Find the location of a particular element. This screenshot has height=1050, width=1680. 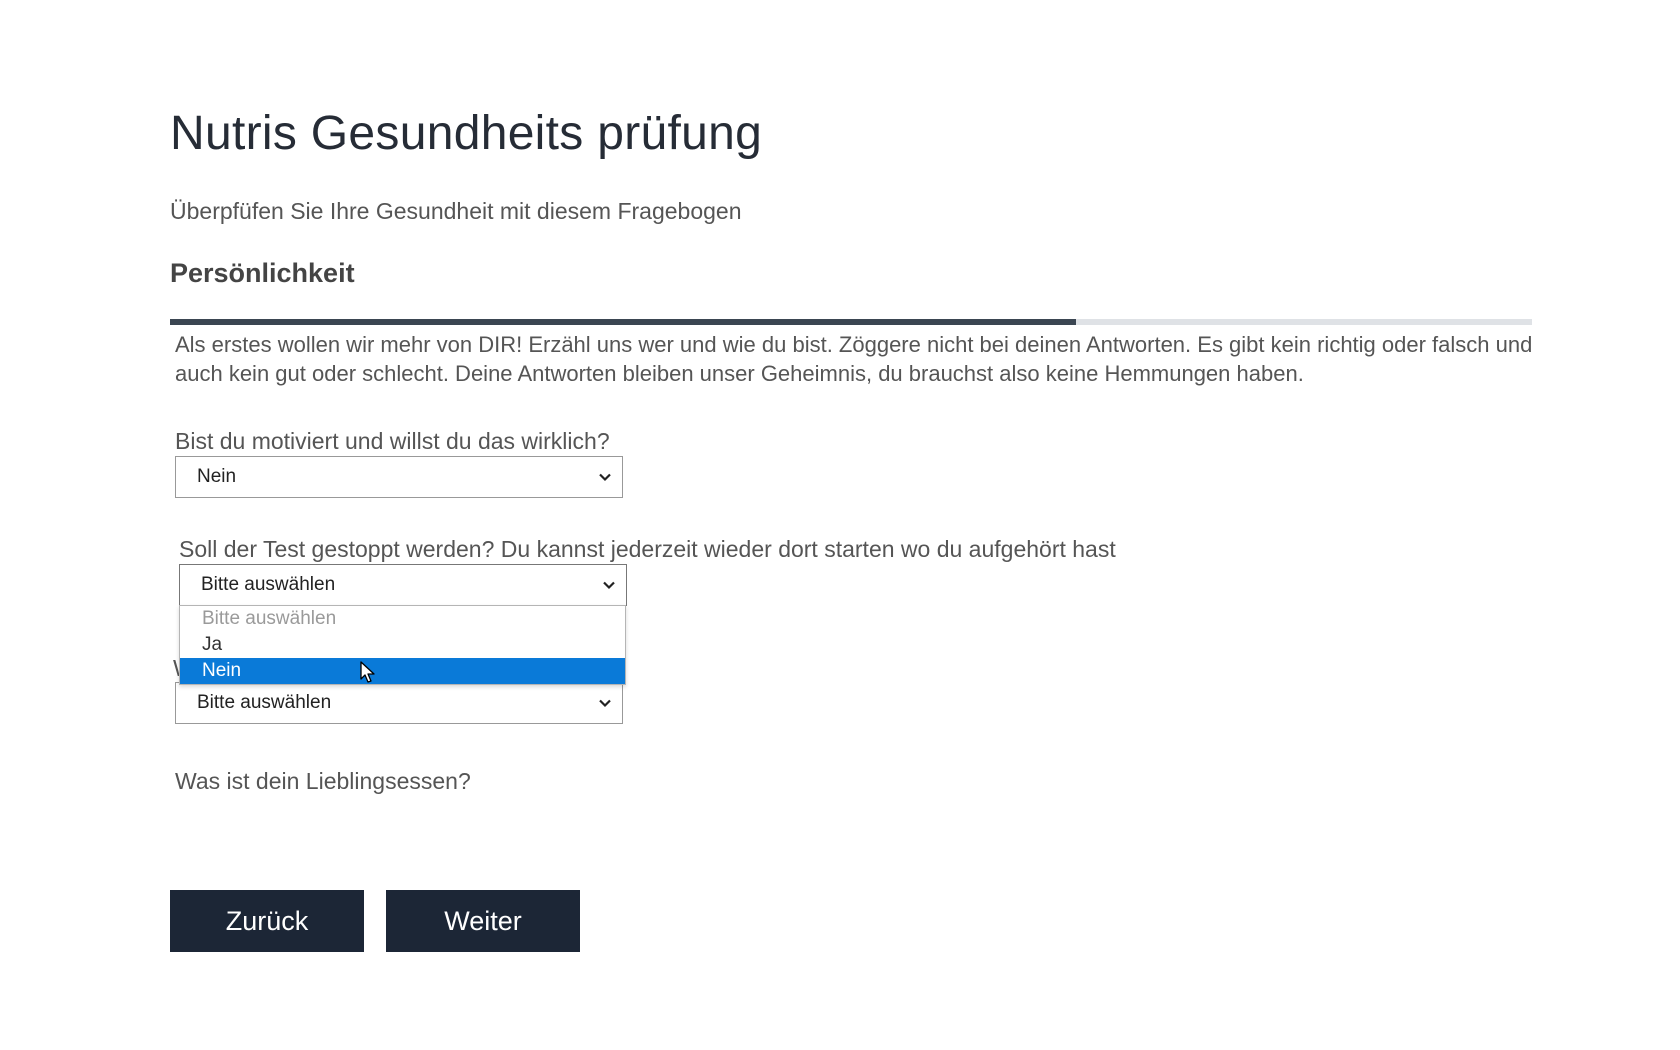

dropdown-option-ja: Ja is located at coordinates (402, 645).